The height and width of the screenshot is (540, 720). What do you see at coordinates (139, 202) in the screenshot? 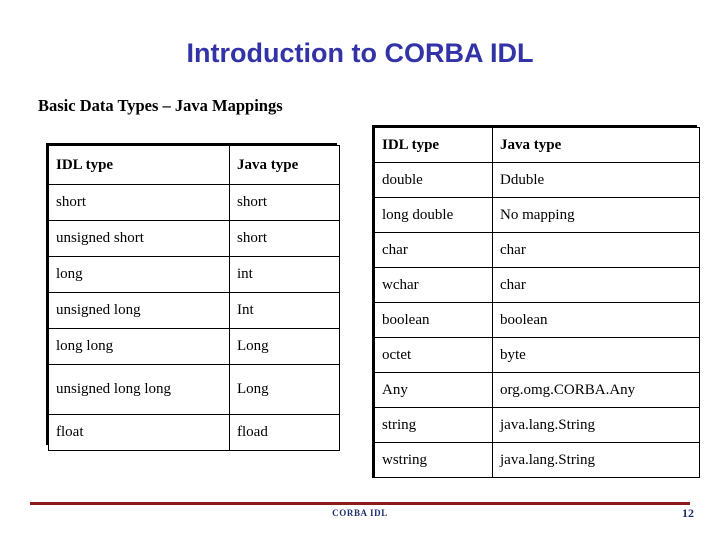
I see `idl-type-cell: short` at bounding box center [139, 202].